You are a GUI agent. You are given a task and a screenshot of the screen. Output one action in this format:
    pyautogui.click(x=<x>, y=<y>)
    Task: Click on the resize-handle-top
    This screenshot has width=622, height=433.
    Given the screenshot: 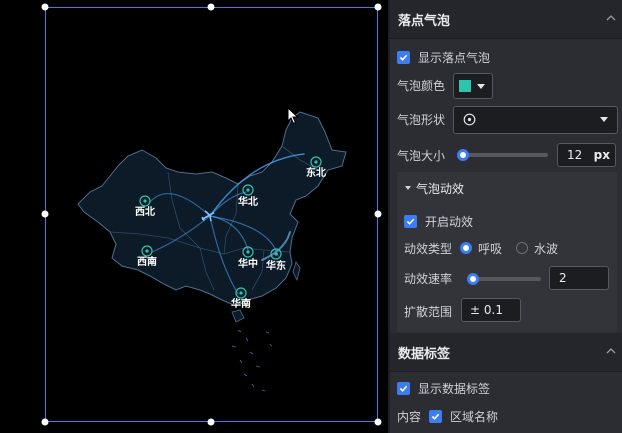 What is the action you would take?
    pyautogui.click(x=211, y=7)
    